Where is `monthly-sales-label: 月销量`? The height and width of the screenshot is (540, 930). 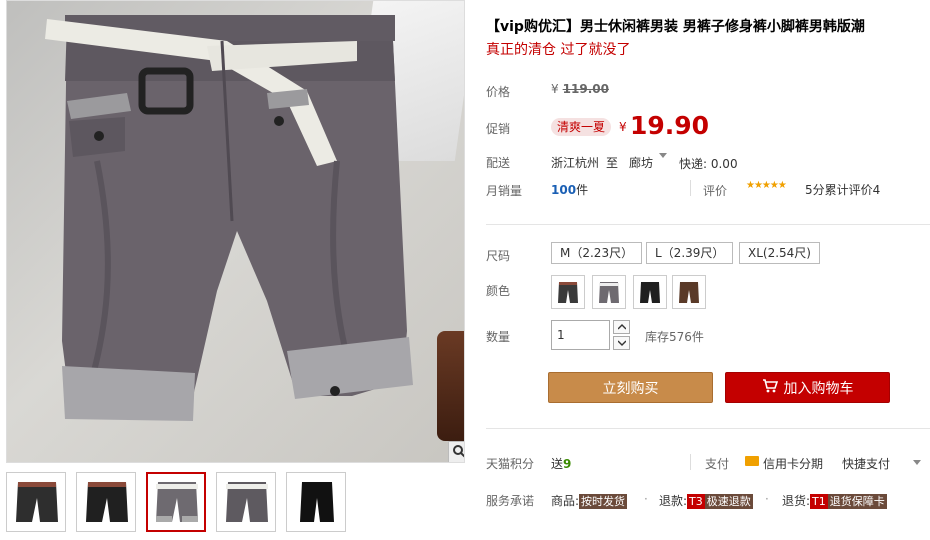
monthly-sales-label: 月销量 is located at coordinates (504, 191).